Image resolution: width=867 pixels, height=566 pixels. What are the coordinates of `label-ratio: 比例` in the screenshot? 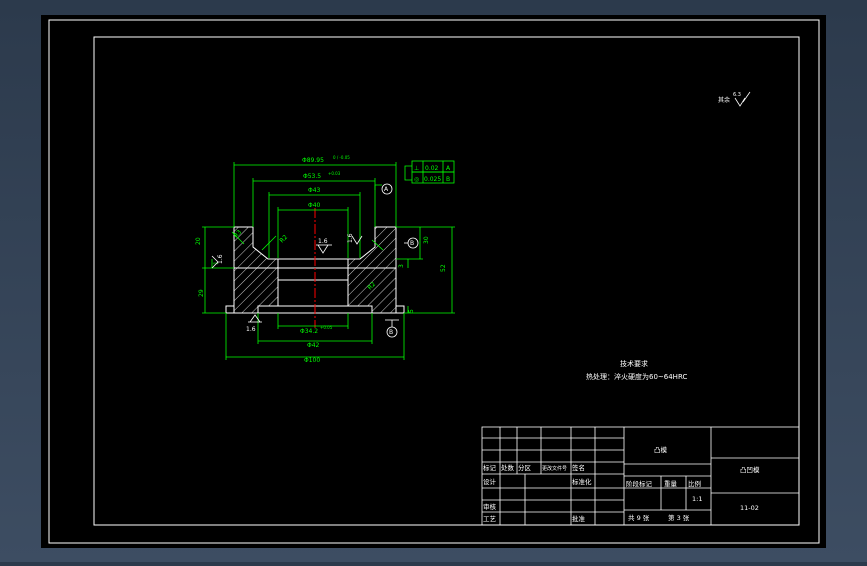 It's located at (694, 483).